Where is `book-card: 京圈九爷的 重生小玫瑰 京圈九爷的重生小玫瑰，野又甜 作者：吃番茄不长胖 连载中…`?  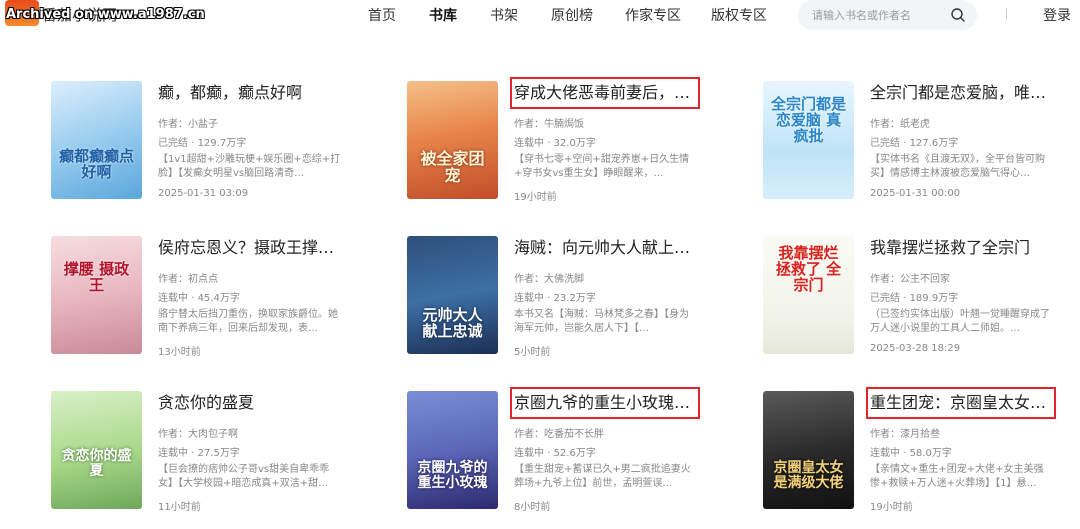 book-card: 京圈九爷的 重生小玫瑰 京圈九爷的重生小玫瑰，野又甜 作者：吃番茄不长胖 连载中… is located at coordinates (577, 450).